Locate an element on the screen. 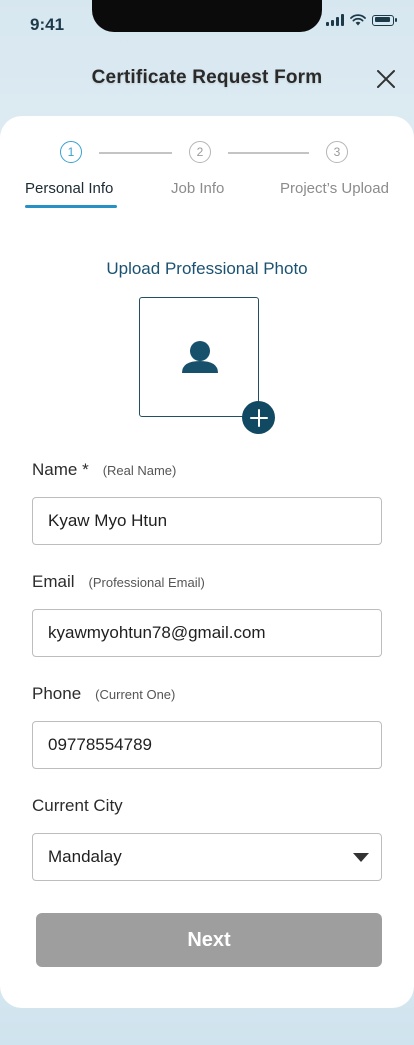 The height and width of the screenshot is (1045, 414). phone-hint: (Current One) is located at coordinates (135, 694).